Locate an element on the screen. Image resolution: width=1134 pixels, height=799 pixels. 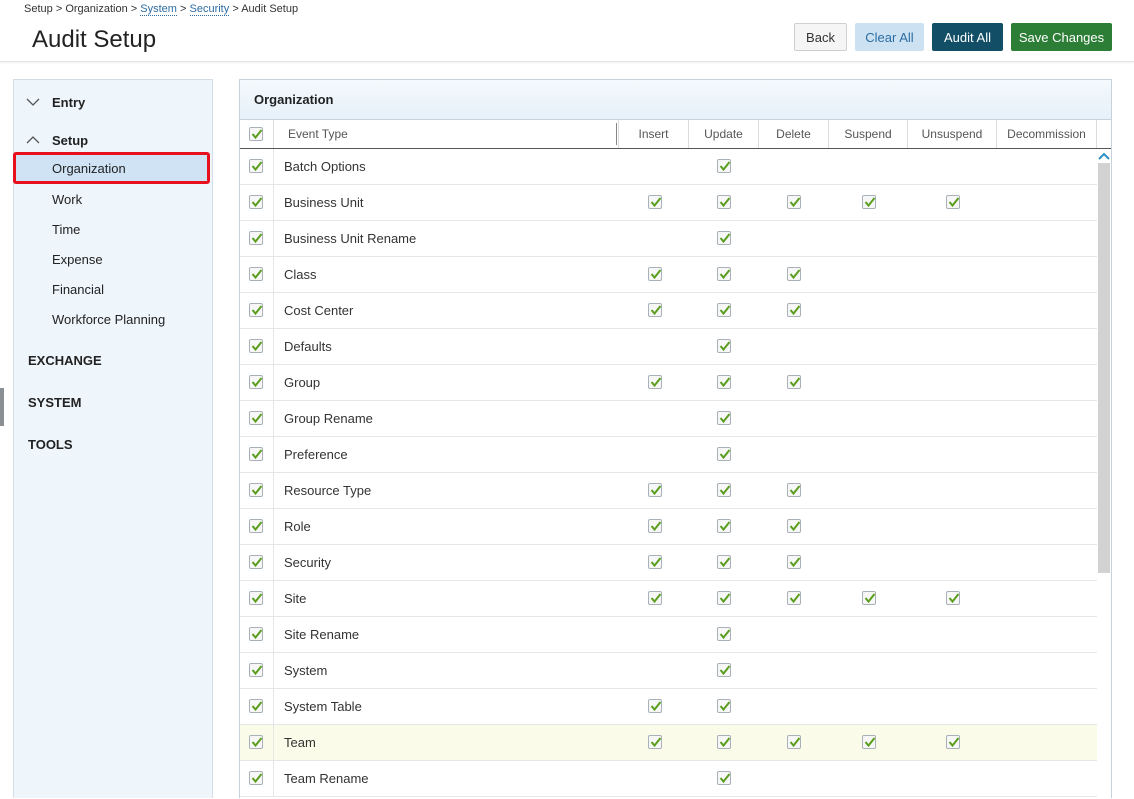
sidebar-item-organization: Organization is located at coordinates (111, 168).